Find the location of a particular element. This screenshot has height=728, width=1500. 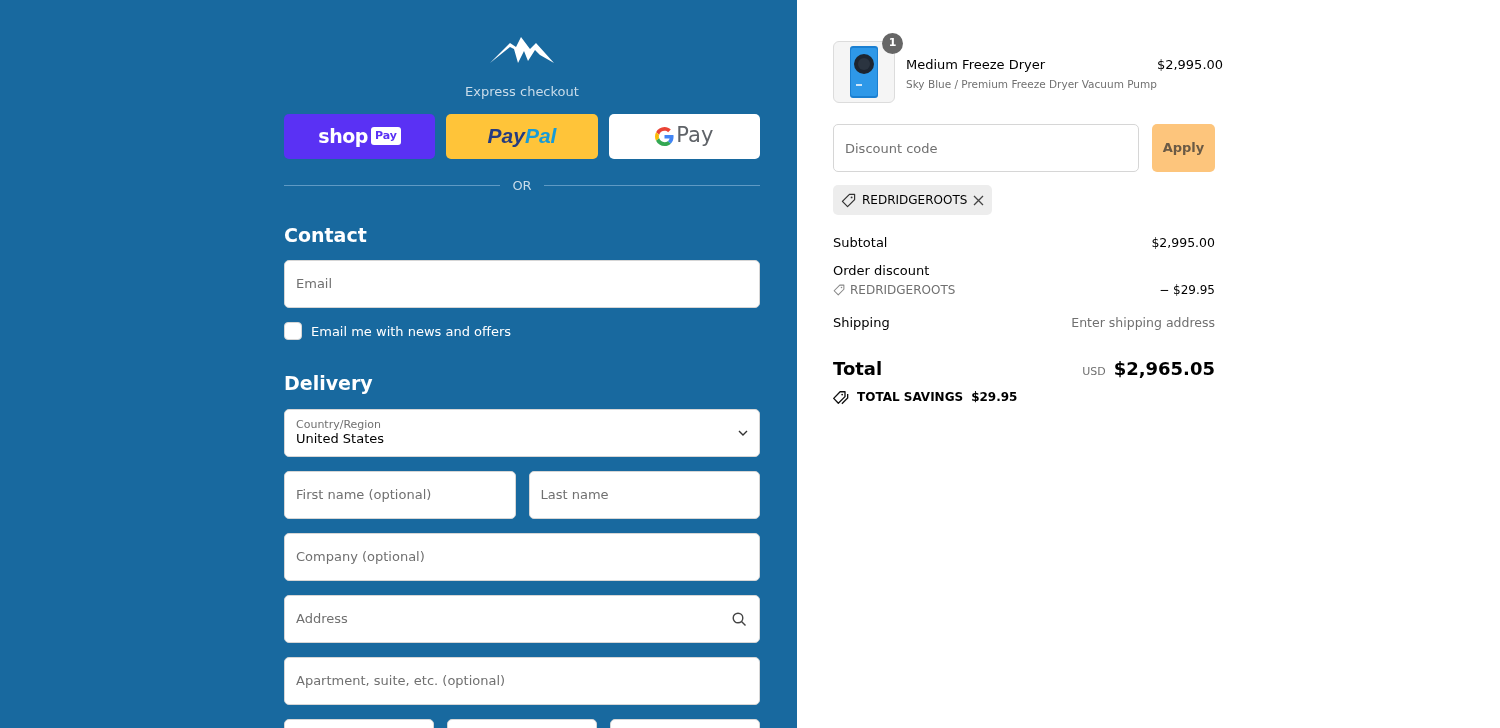

product-name: Medium Freeze Dryer is located at coordinates (976, 65).